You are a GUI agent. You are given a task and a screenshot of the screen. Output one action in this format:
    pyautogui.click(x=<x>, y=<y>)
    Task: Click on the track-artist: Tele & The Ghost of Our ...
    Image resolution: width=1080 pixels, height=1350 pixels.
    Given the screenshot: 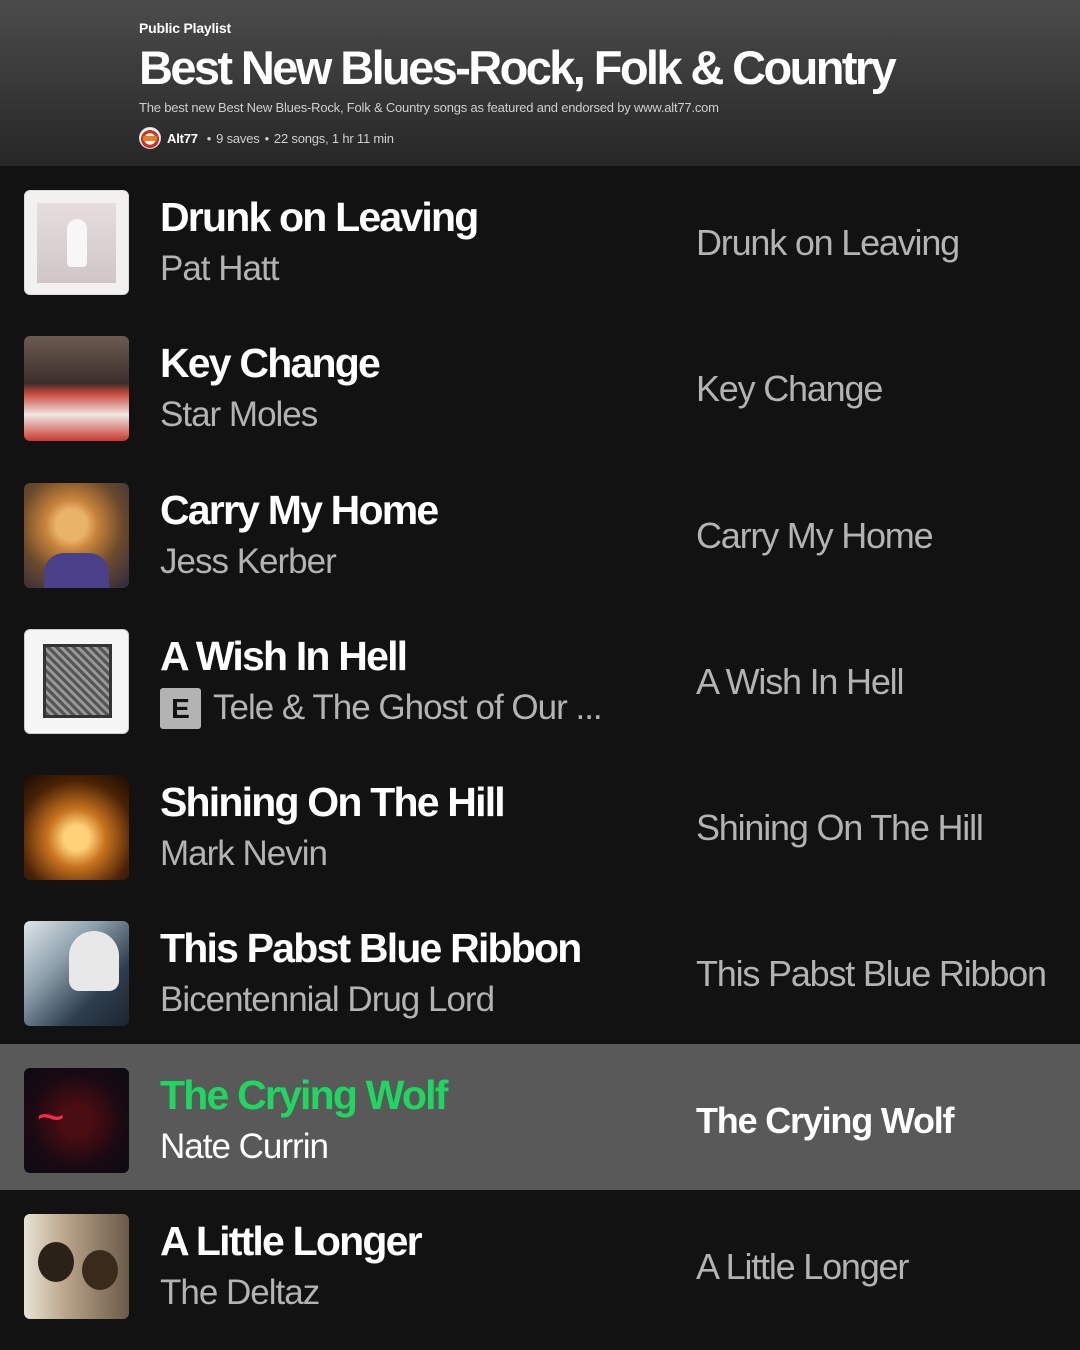 What is the action you would take?
    pyautogui.click(x=408, y=708)
    